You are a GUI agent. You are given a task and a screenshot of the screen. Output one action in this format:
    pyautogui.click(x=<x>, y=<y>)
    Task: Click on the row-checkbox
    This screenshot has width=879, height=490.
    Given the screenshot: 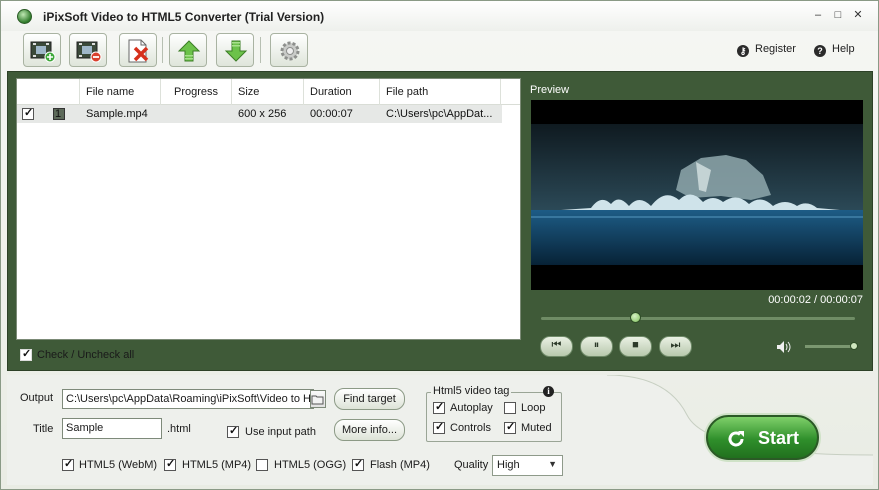 What is the action you would take?
    pyautogui.click(x=28, y=113)
    